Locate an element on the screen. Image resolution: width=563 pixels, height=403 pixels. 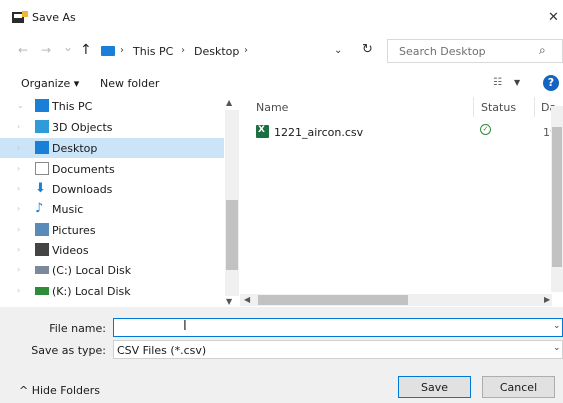
sidebar-item-label: Desktop is located at coordinates (75, 148).